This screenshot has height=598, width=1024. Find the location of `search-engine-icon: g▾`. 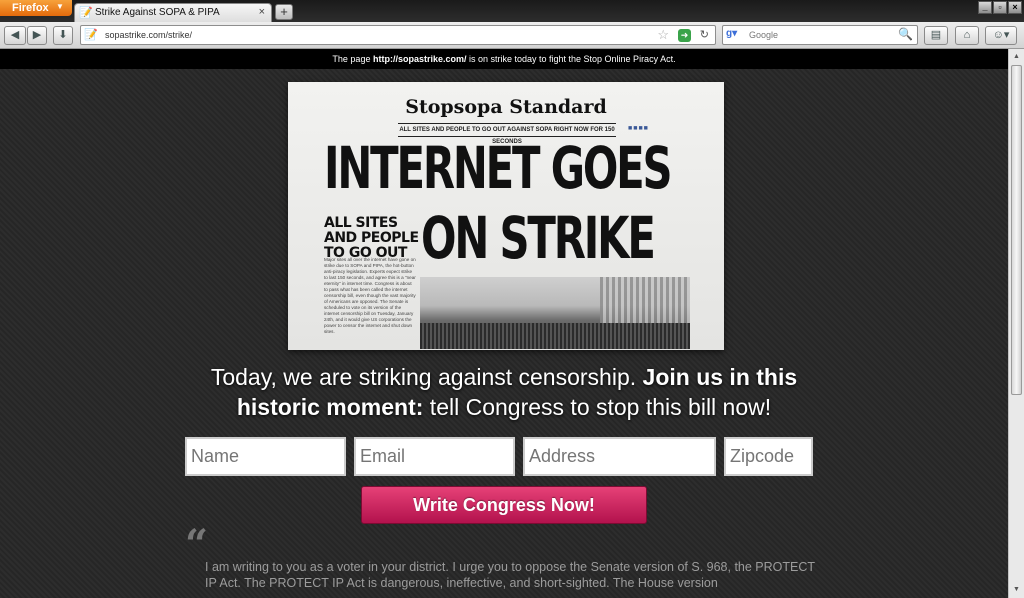

search-engine-icon: g▾ is located at coordinates (731, 33).